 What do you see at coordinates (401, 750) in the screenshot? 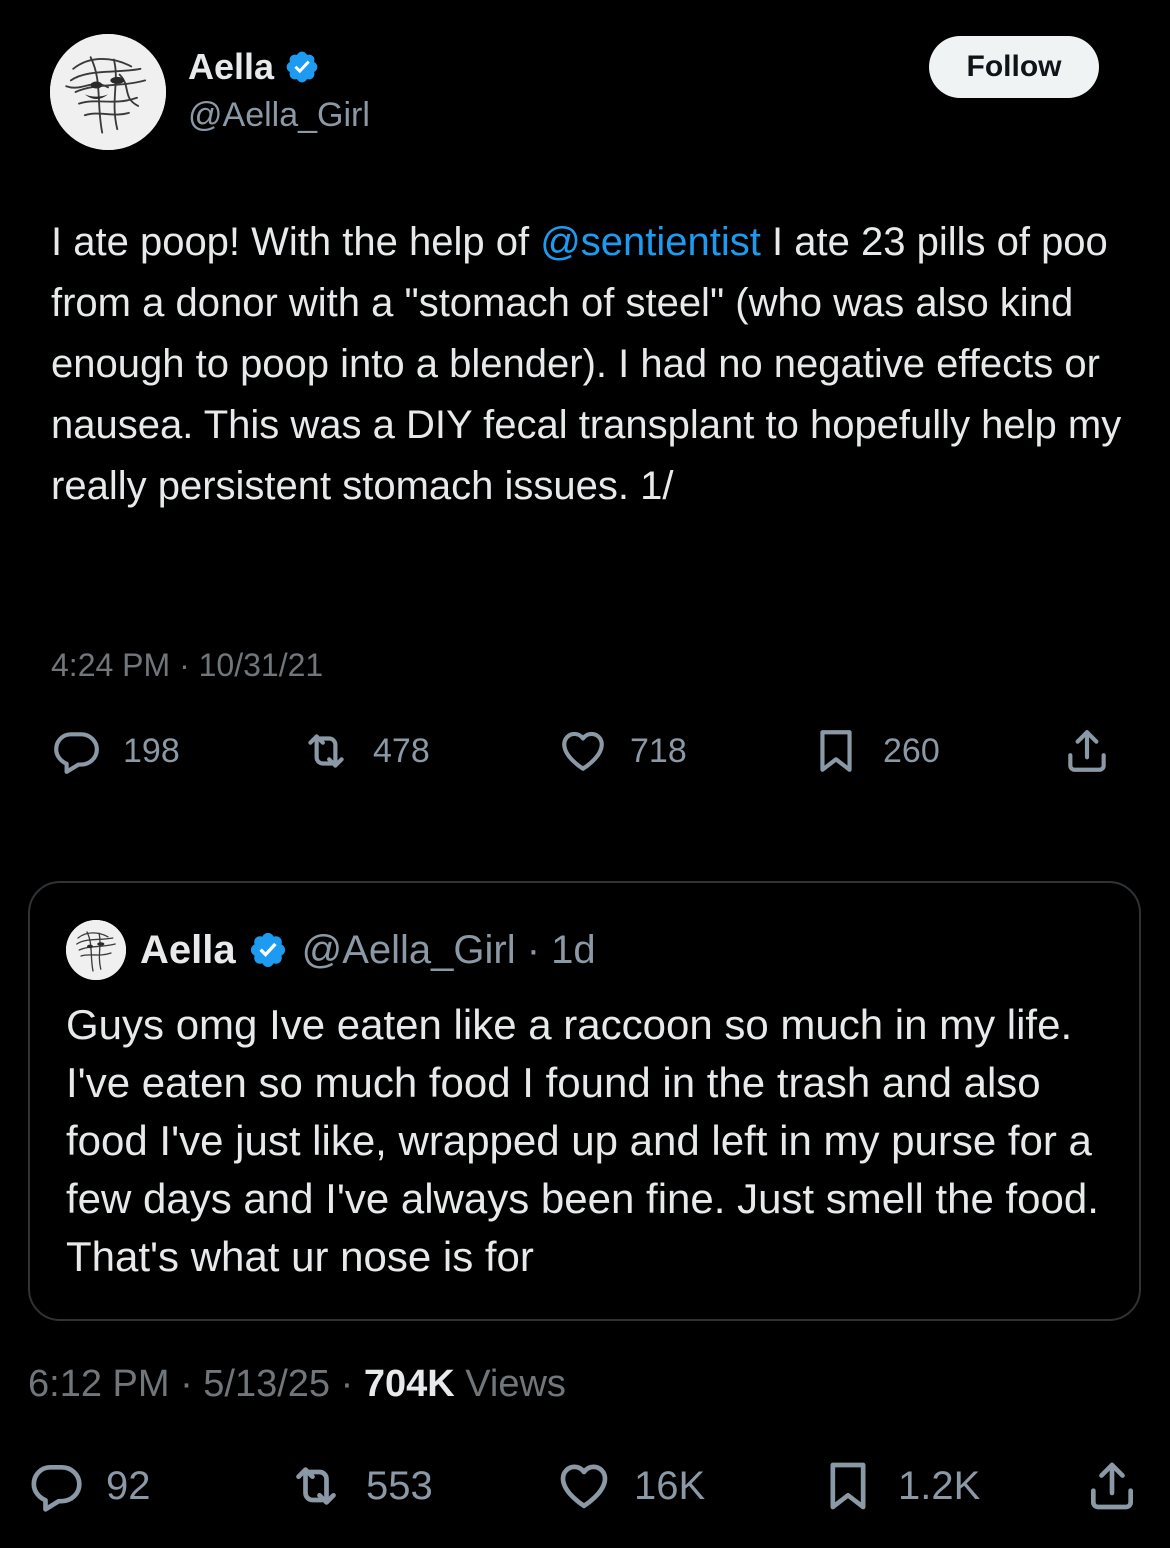
I see `repost-count: 478` at bounding box center [401, 750].